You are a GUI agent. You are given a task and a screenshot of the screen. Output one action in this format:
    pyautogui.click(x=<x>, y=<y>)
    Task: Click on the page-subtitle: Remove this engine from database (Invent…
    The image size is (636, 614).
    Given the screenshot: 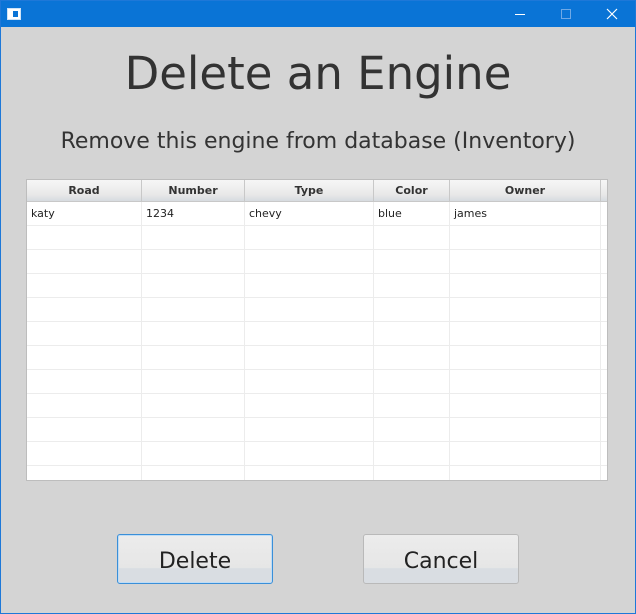 What is the action you would take?
    pyautogui.click(x=318, y=141)
    